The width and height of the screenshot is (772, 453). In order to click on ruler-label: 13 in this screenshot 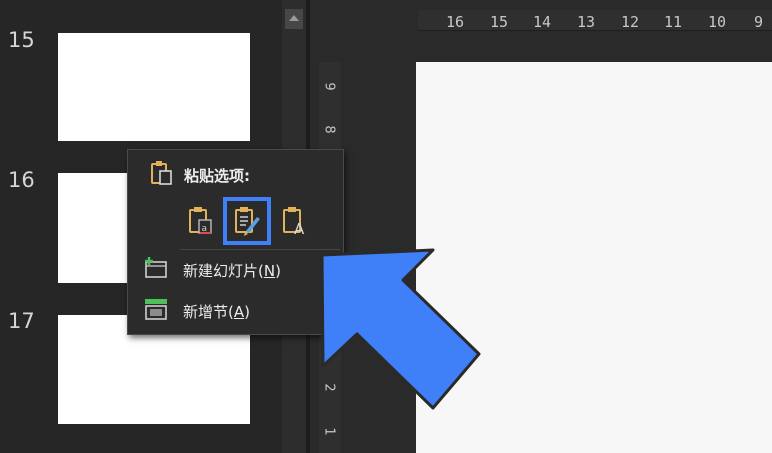, I will do `click(586, 22)`.